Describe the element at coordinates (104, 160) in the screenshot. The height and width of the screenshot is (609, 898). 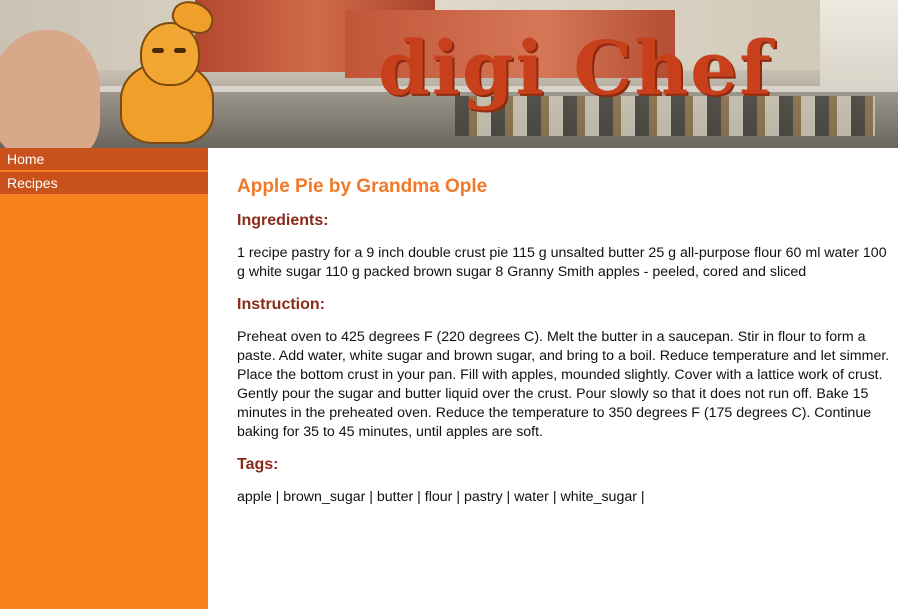
I see `sidebar-item-home: Home` at that location.